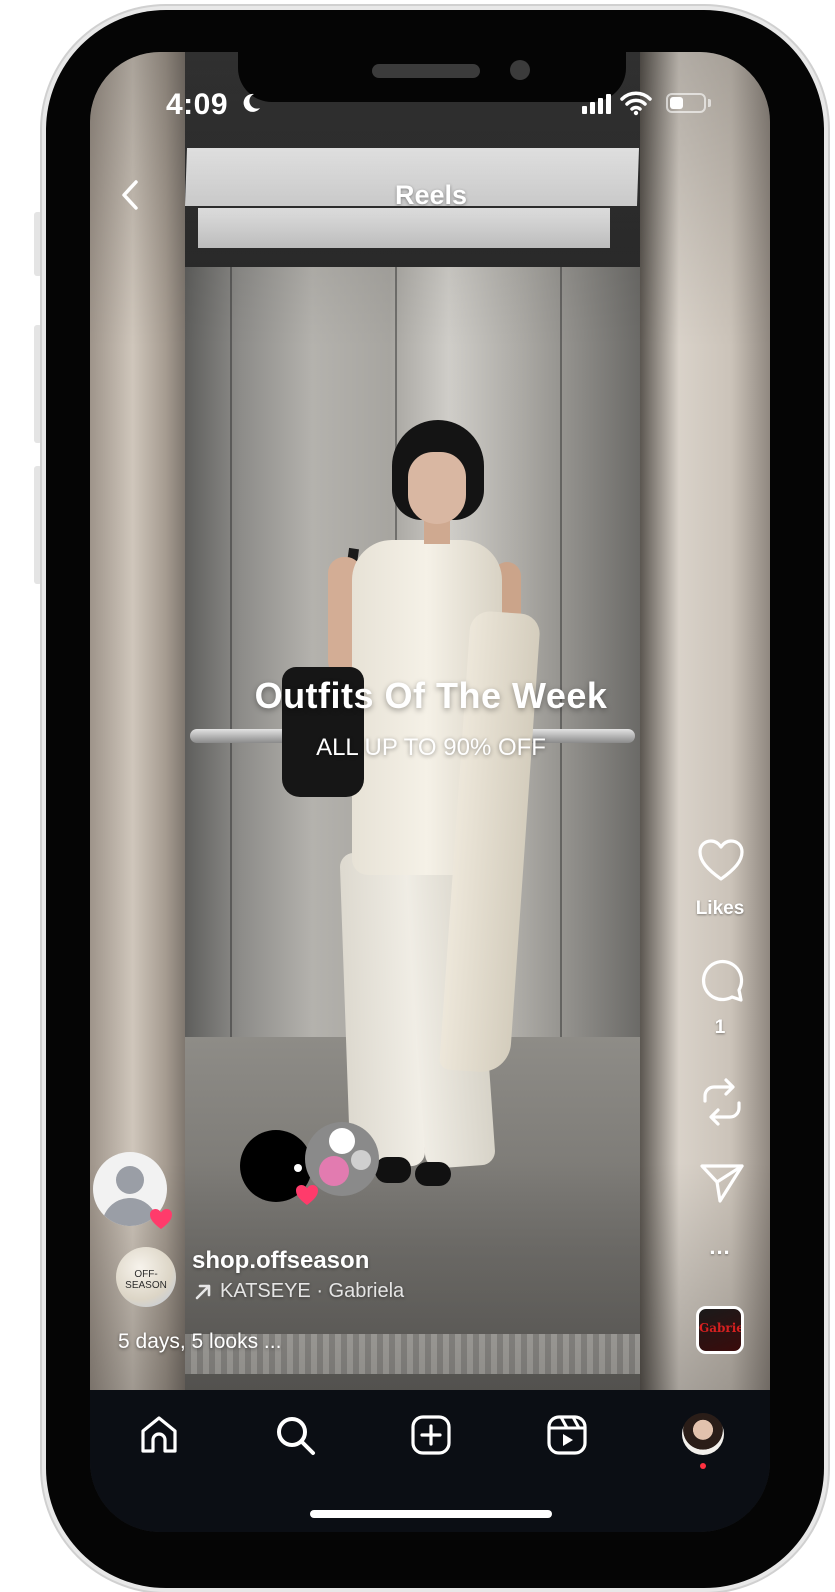 This screenshot has height=1592, width=835. What do you see at coordinates (676, 103) in the screenshot?
I see `battery-level` at bounding box center [676, 103].